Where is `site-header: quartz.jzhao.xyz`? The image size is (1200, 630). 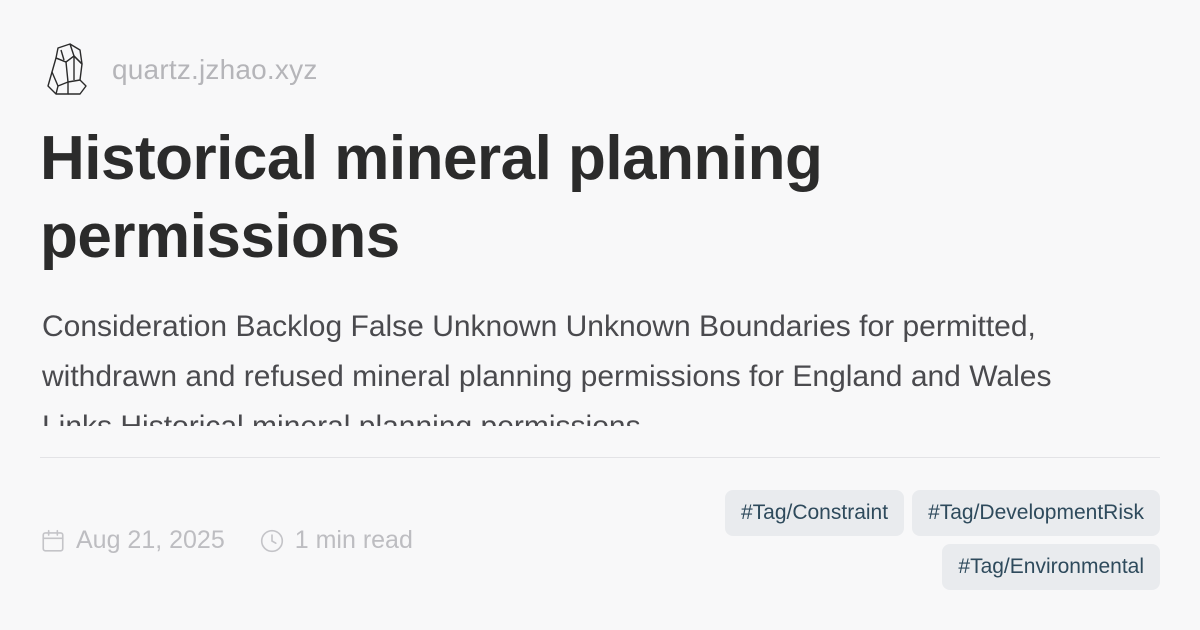
site-header: quartz.jzhao.xyz is located at coordinates (181, 70).